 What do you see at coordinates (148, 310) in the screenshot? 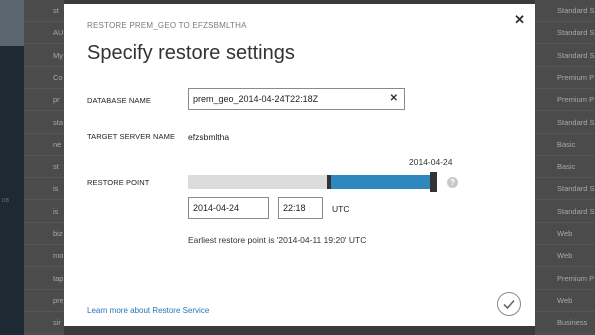
I see `learn-more-link: Learn more about Restore Service` at bounding box center [148, 310].